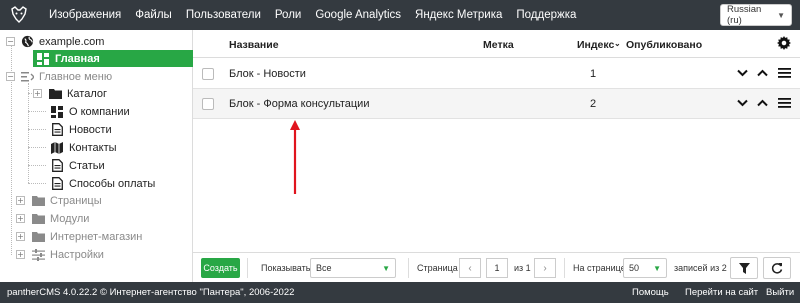 The height and width of the screenshot is (303, 800). I want to click on per-page-value: 50, so click(634, 268).